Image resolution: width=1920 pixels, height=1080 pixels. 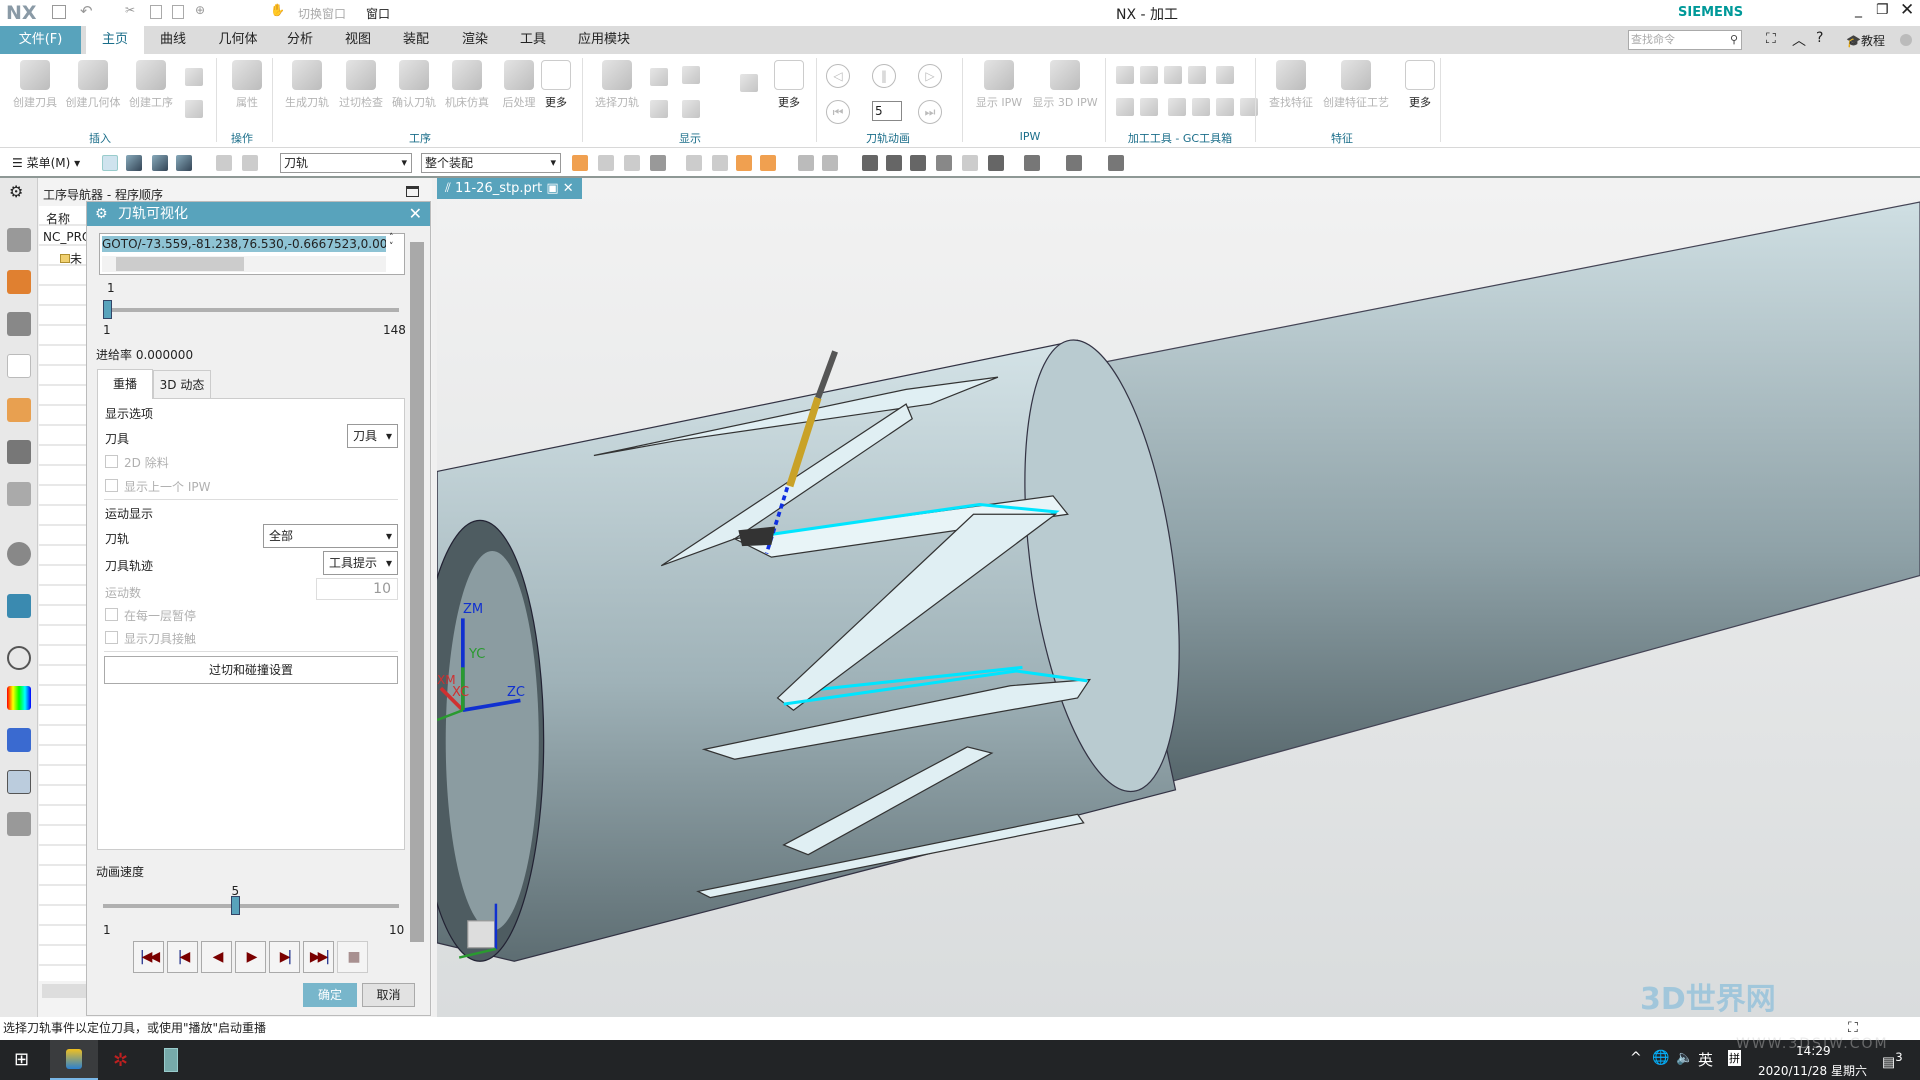 What do you see at coordinates (277, 10) in the screenshot?
I see `touch-mode-icon: ✋` at bounding box center [277, 10].